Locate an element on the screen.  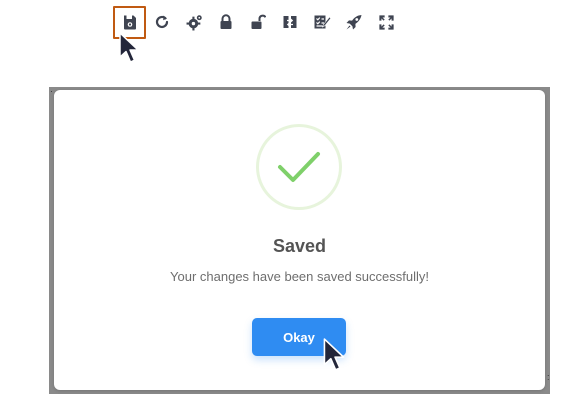
refresh-button is located at coordinates (162, 22).